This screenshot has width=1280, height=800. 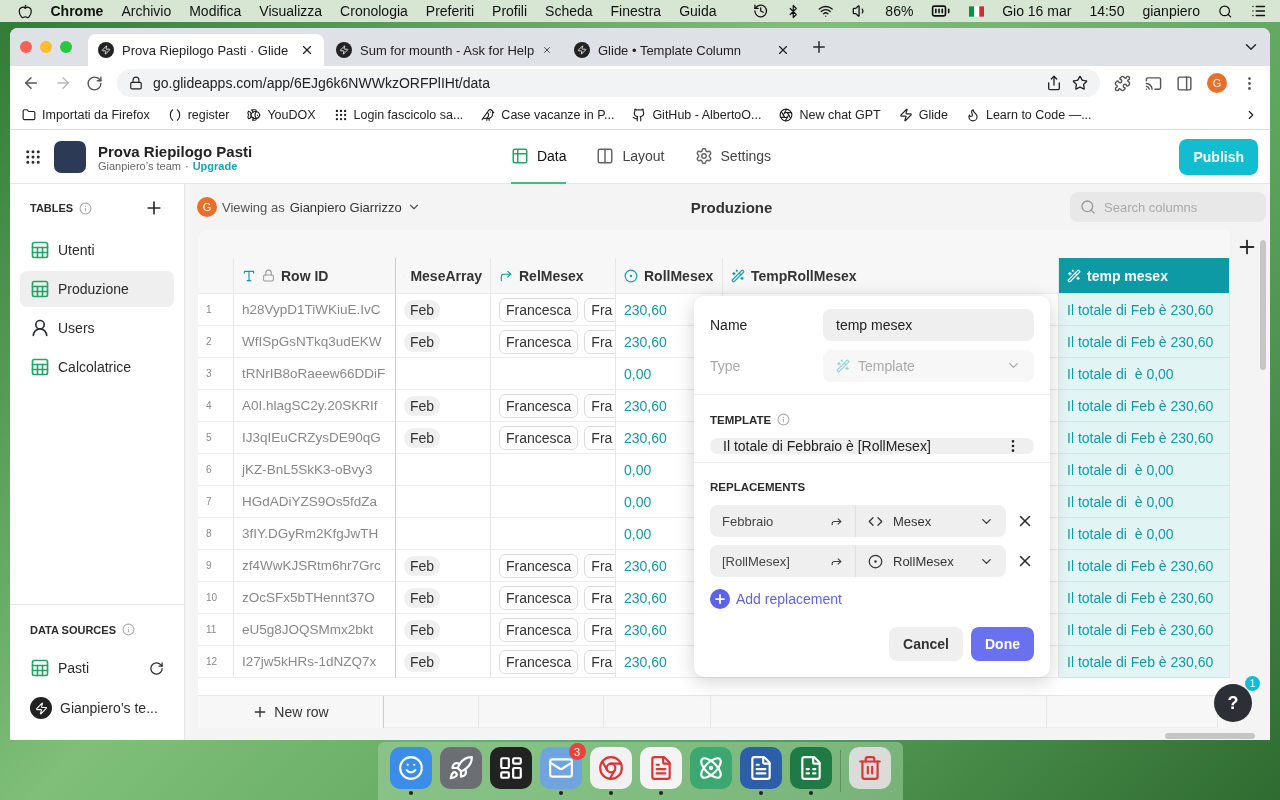 I want to click on cancel-button: Cancel, so click(x=926, y=644).